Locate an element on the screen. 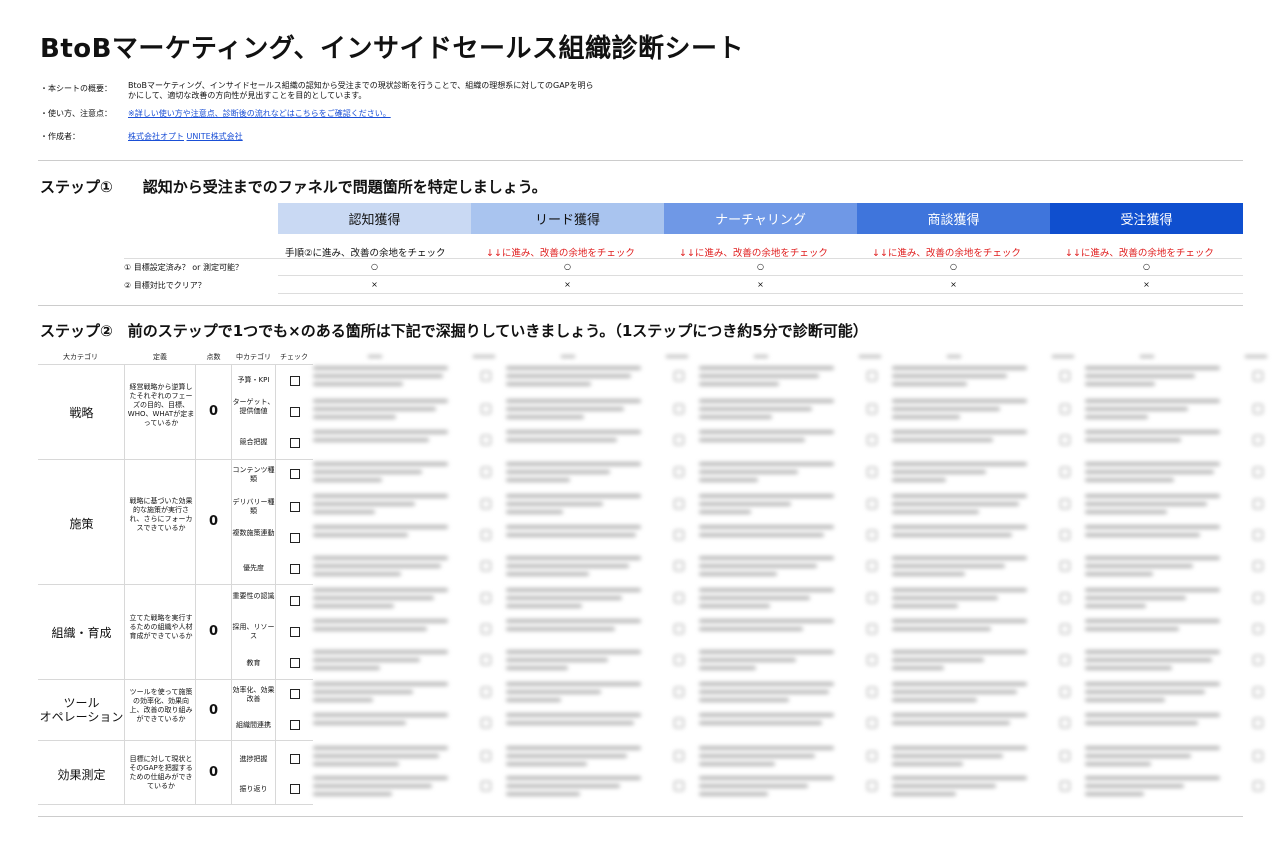 This screenshot has width=1282, height=848. blurred-header is located at coordinates (375, 356).